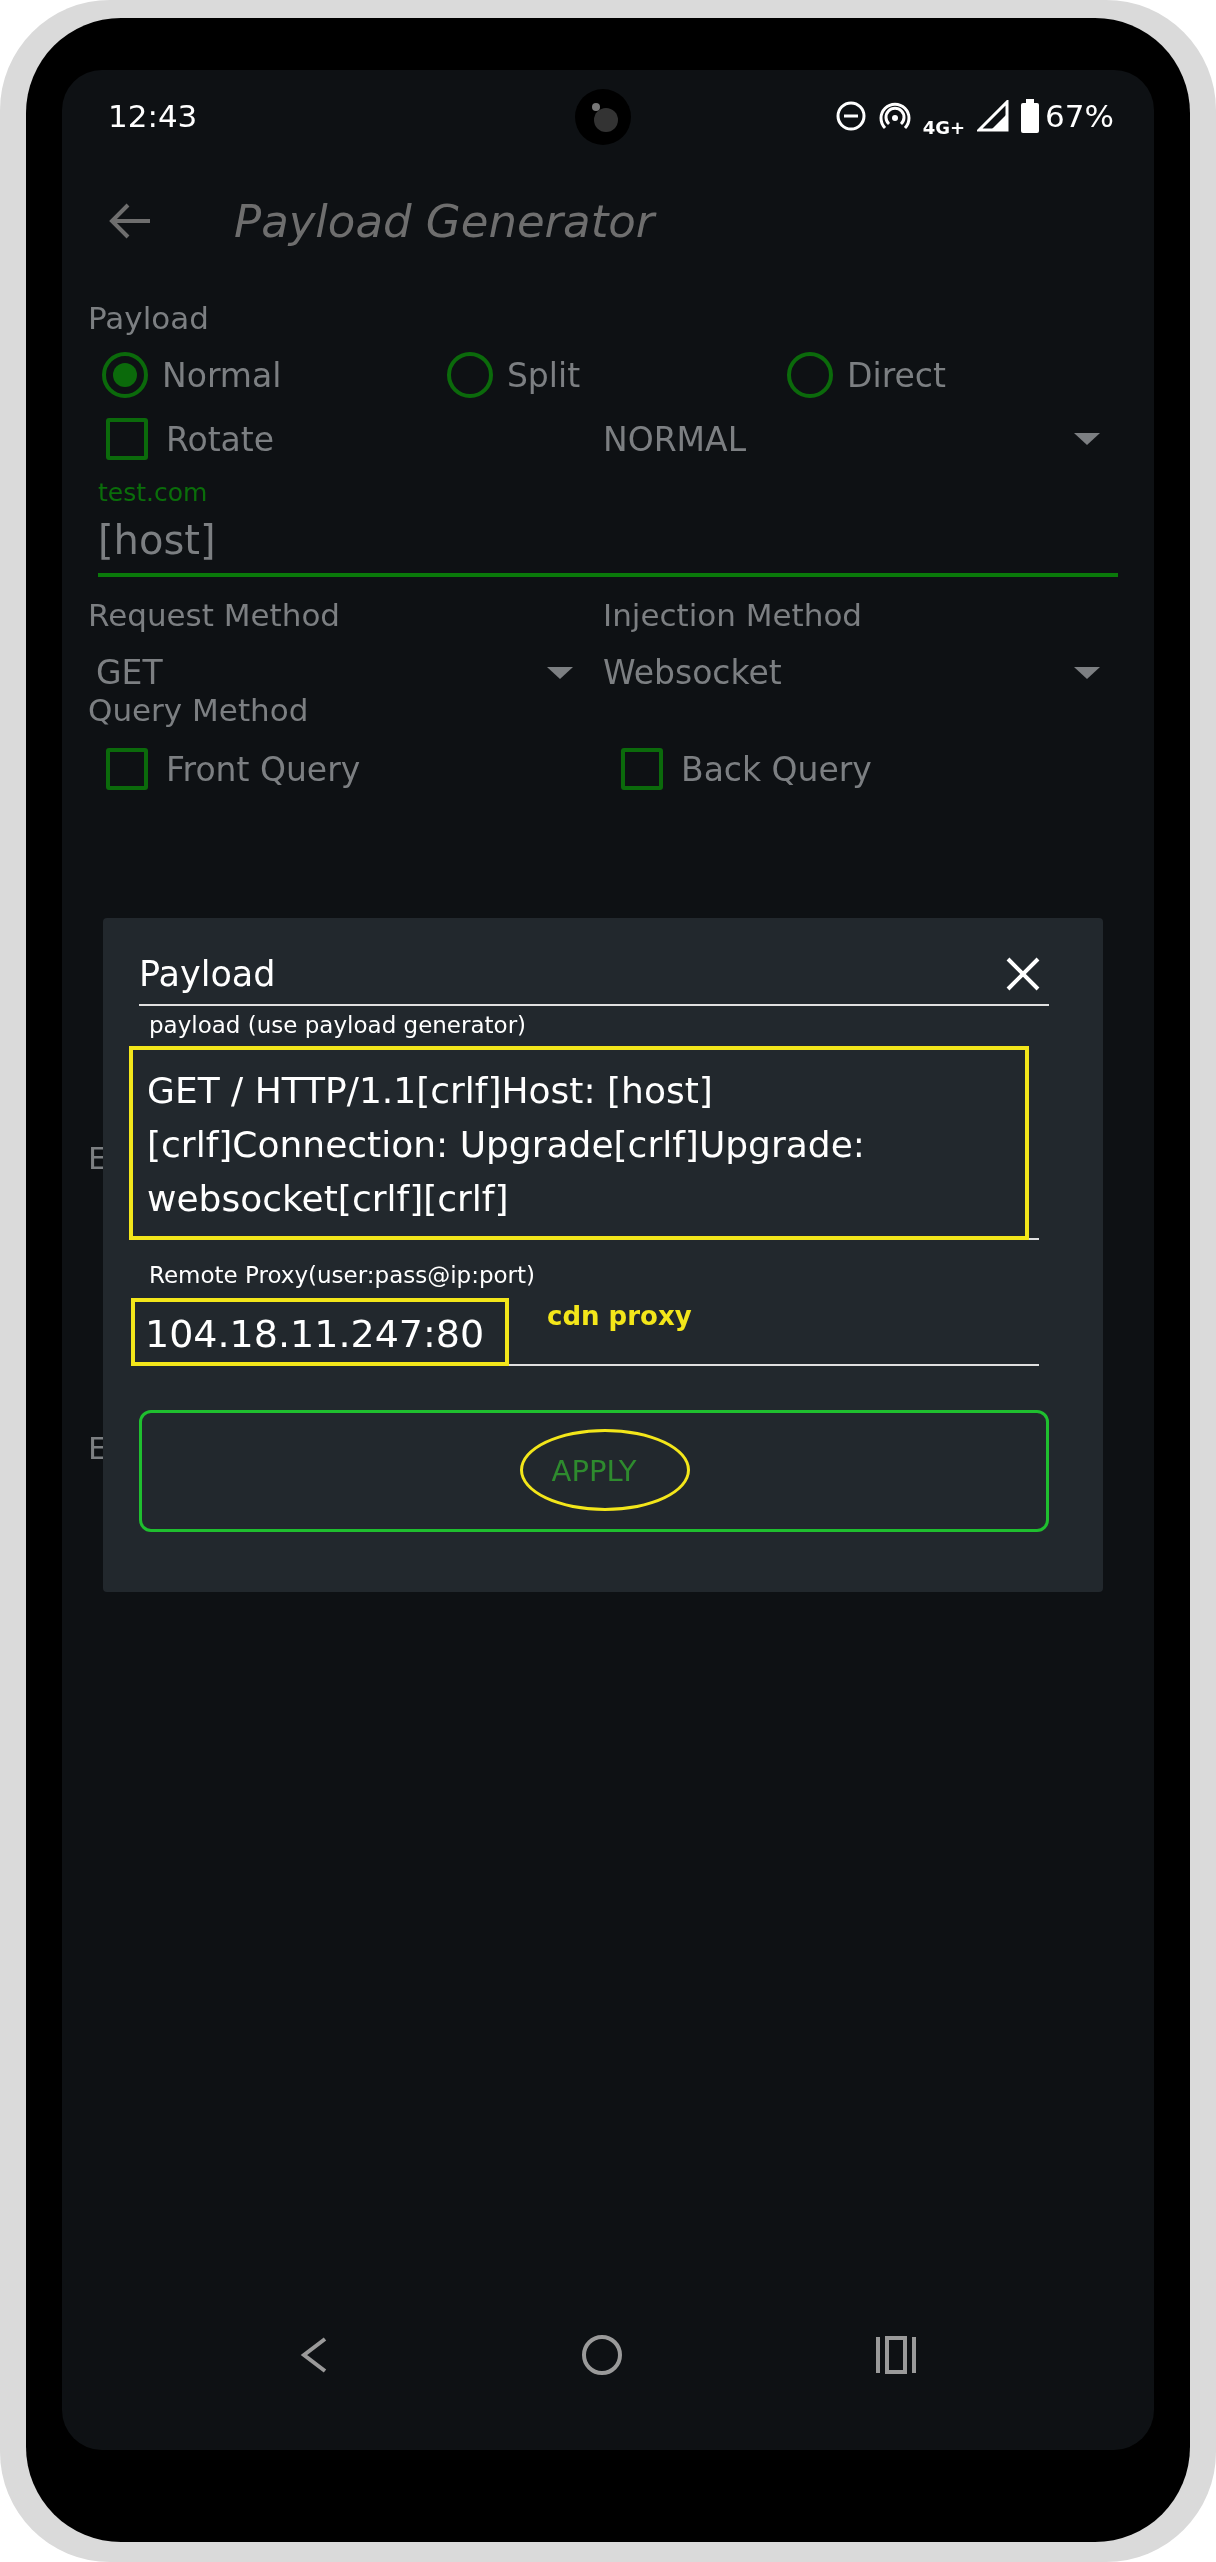 This screenshot has width=1216, height=2562. I want to click on host-field: [host], so click(608, 547).